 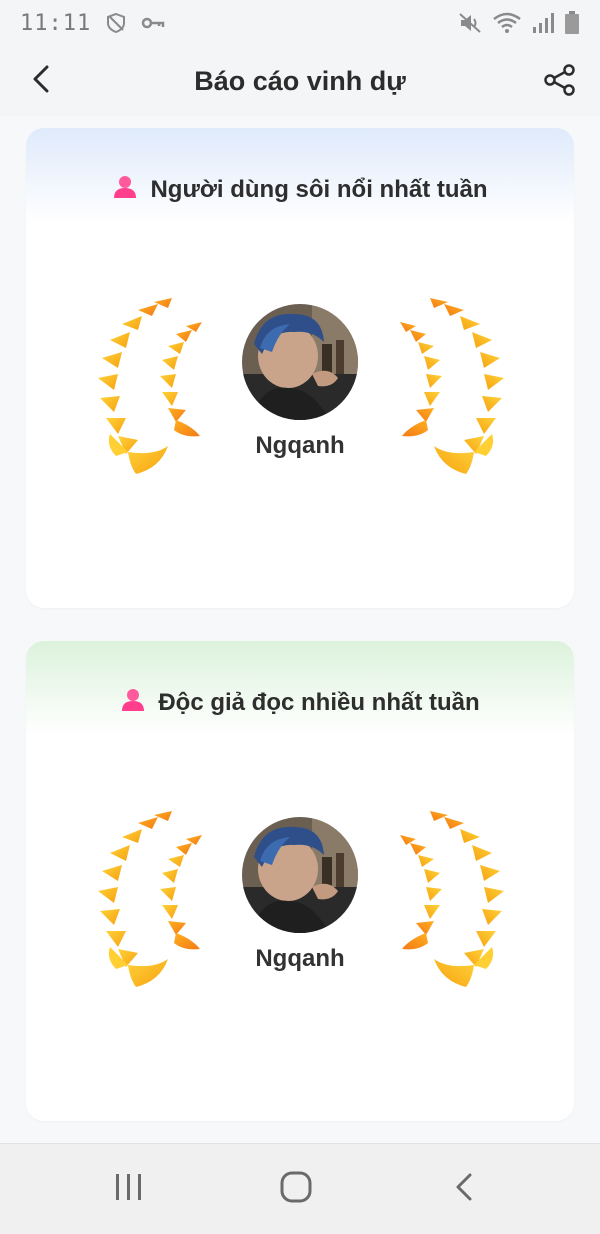 I want to click on home-icon, so click(x=296, y=1189).